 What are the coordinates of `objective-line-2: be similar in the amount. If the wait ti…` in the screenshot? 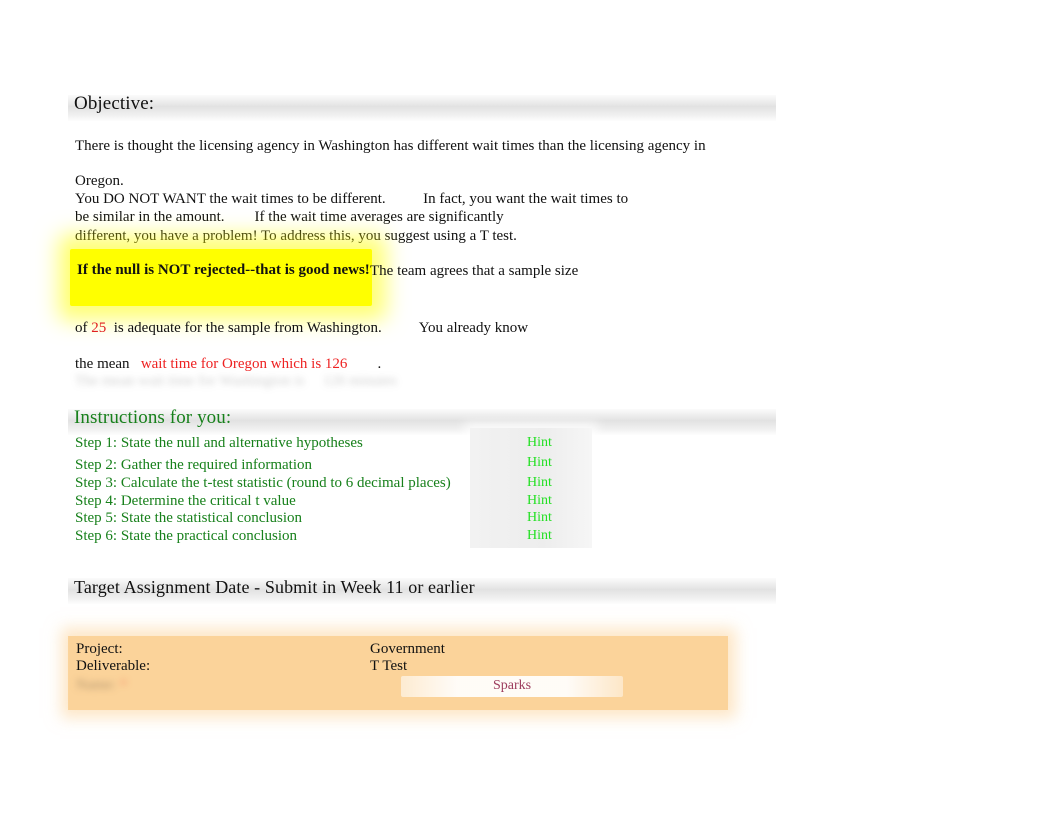 It's located at (289, 217).